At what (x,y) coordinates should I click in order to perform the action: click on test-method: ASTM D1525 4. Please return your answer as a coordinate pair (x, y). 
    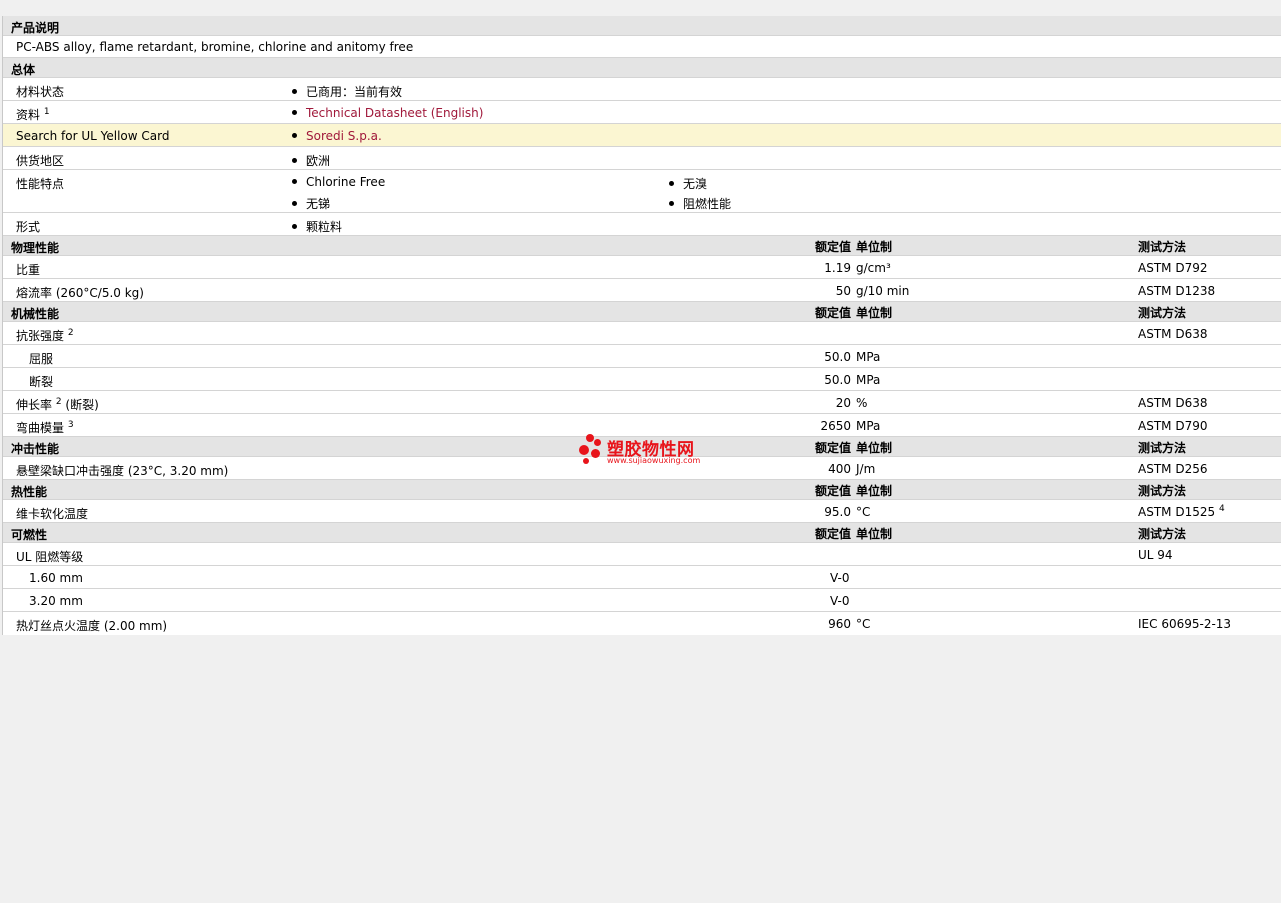
    Looking at the image, I should click on (1181, 512).